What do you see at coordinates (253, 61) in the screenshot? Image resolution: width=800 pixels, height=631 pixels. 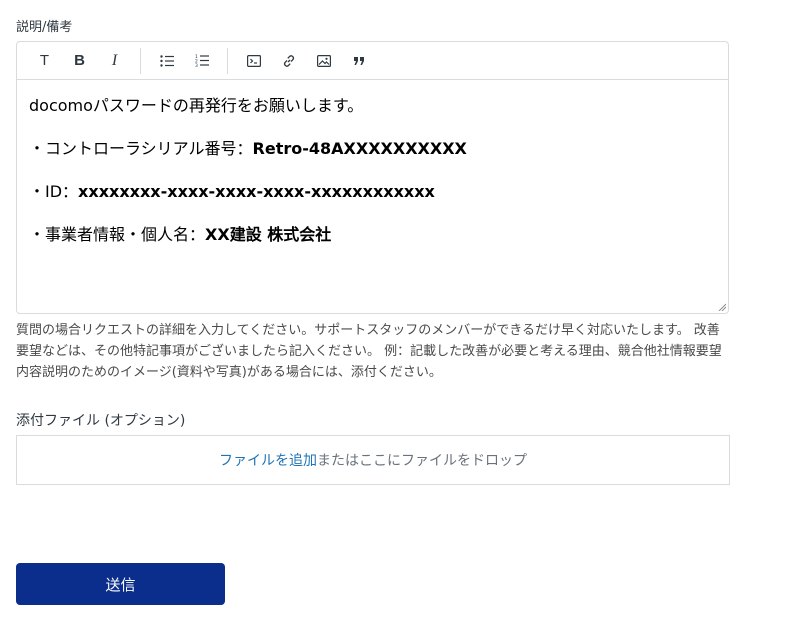 I see `code-icon` at bounding box center [253, 61].